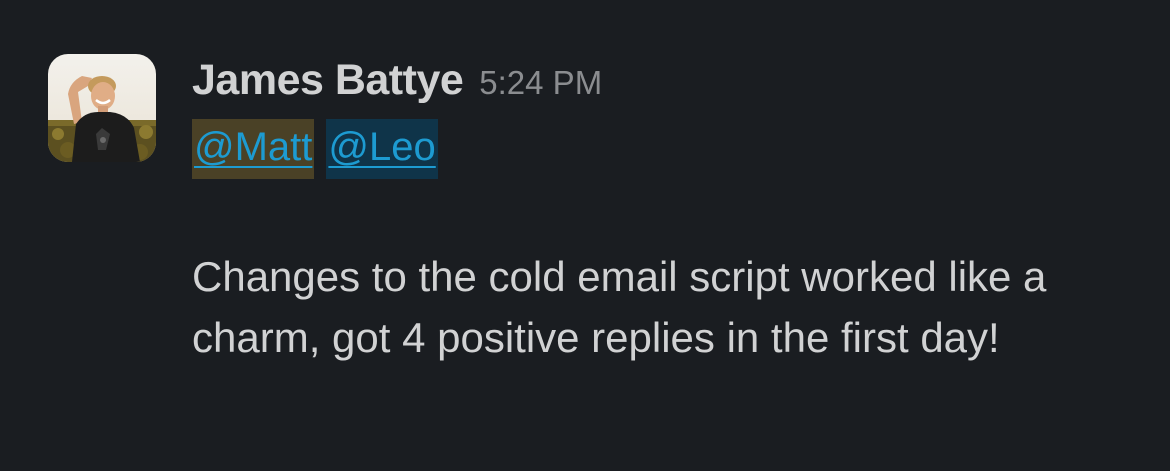  I want to click on message-timestamp: 5:24 PM, so click(540, 83).